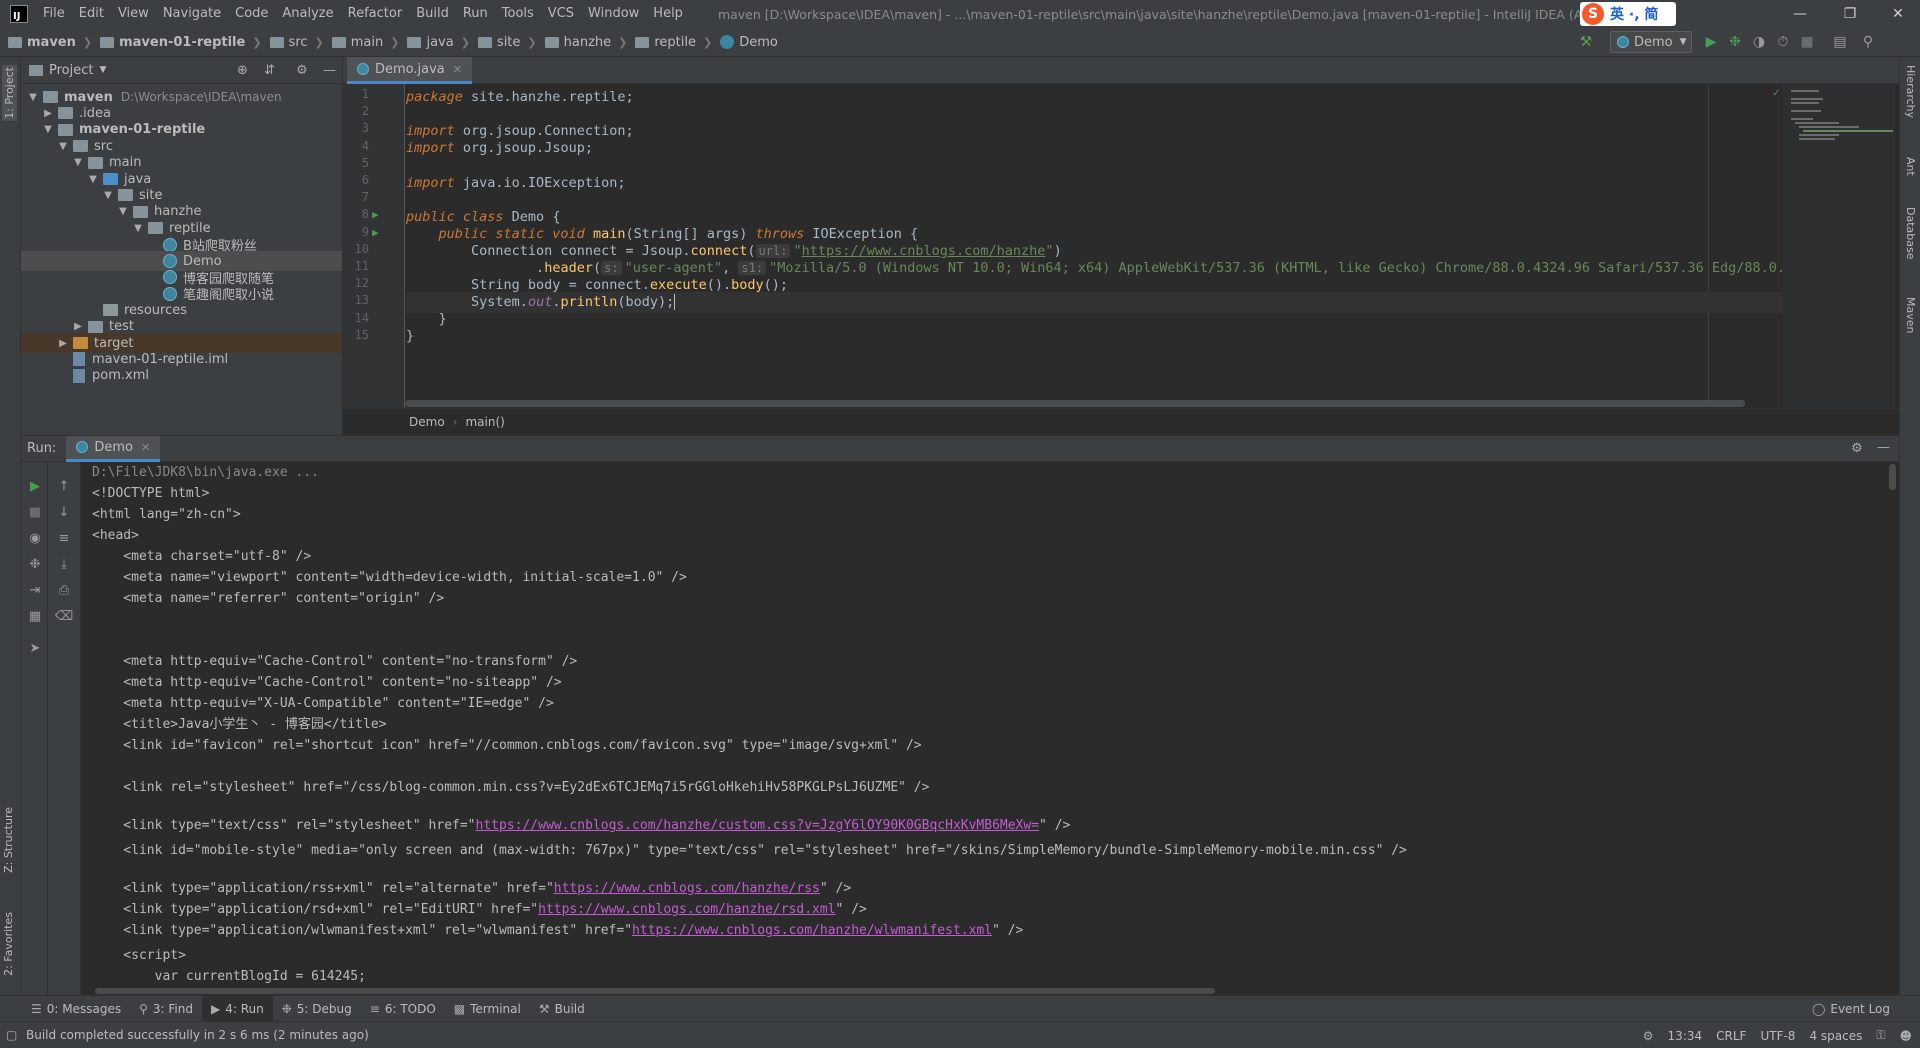 Image resolution: width=1920 pixels, height=1048 pixels. I want to click on coverage-icon: ◑, so click(1759, 42).